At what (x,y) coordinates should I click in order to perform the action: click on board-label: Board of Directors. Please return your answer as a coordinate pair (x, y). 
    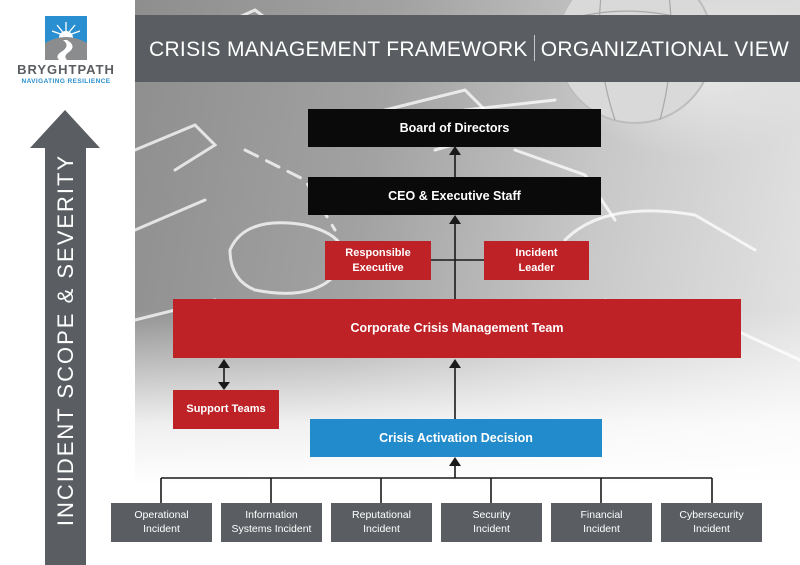
    Looking at the image, I should click on (454, 127).